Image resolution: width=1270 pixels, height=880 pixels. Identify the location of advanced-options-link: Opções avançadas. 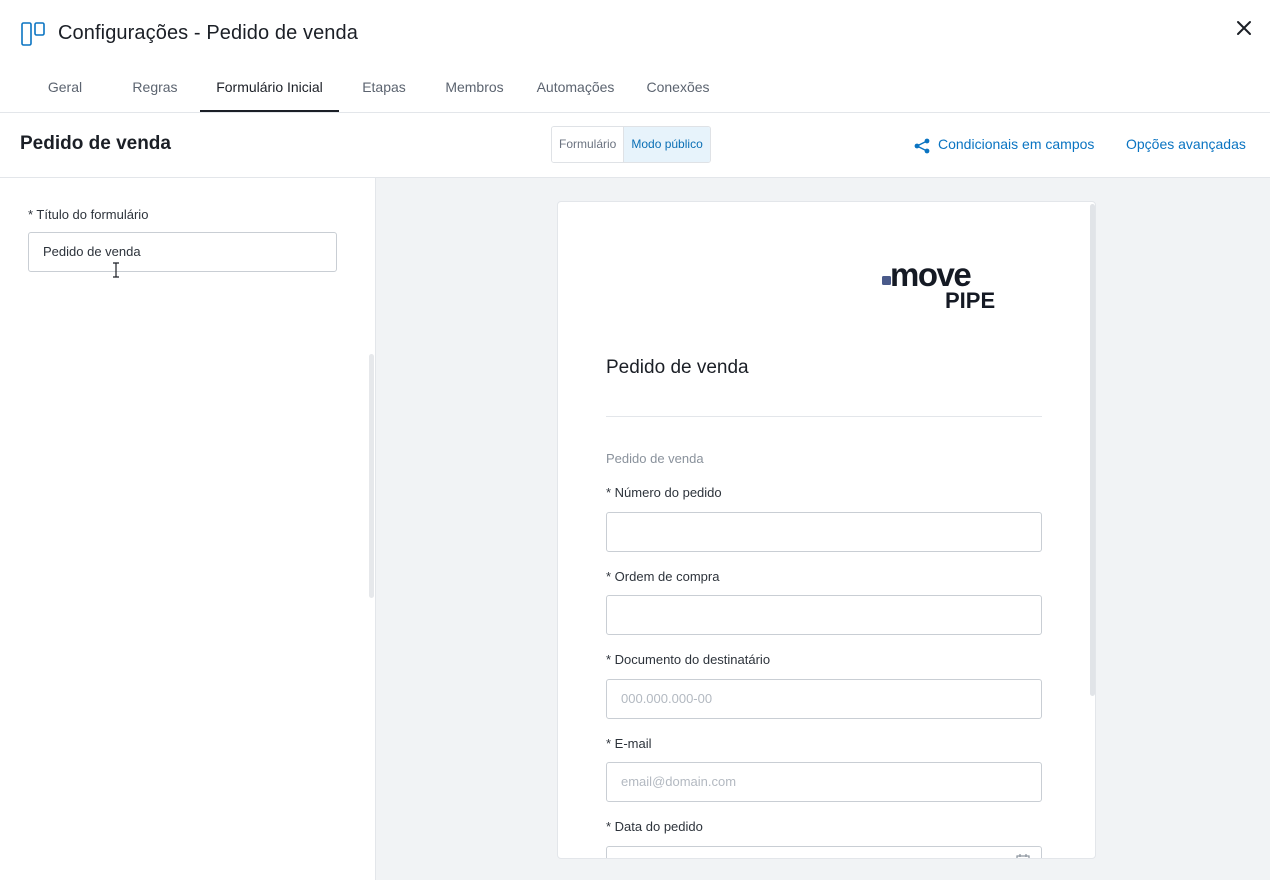
(1186, 144).